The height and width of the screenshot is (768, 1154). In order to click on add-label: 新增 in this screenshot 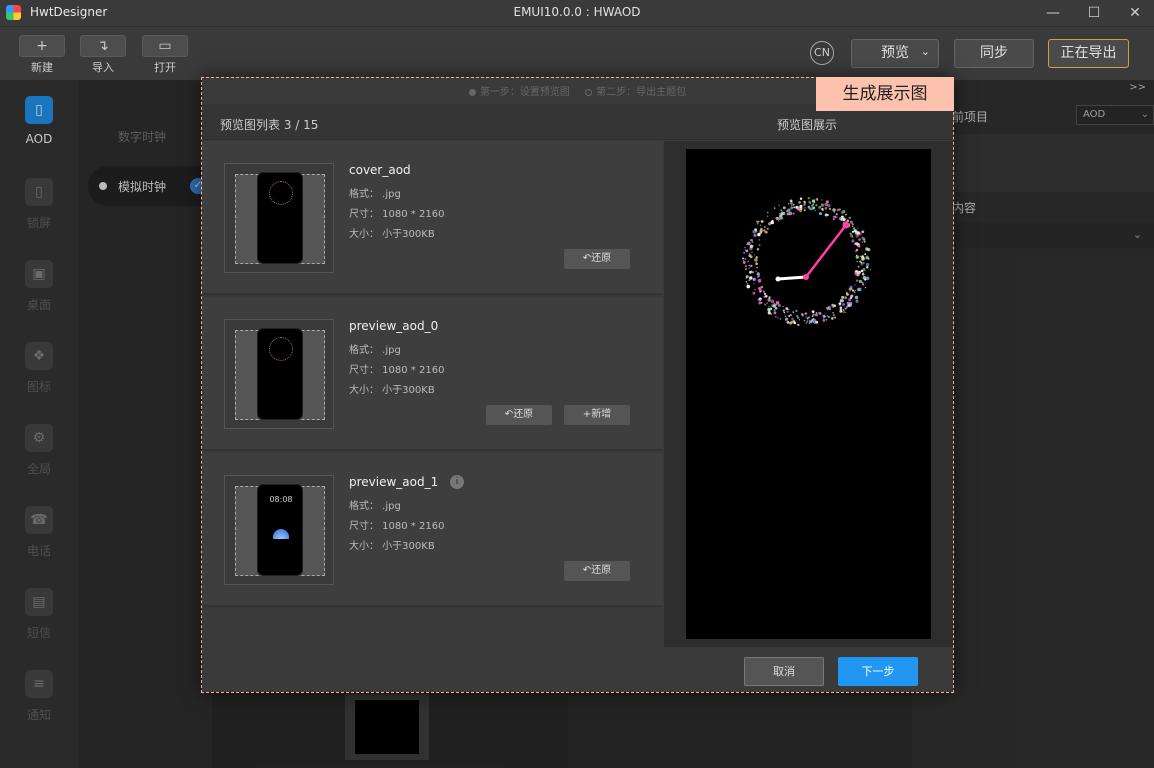, I will do `click(601, 414)`.